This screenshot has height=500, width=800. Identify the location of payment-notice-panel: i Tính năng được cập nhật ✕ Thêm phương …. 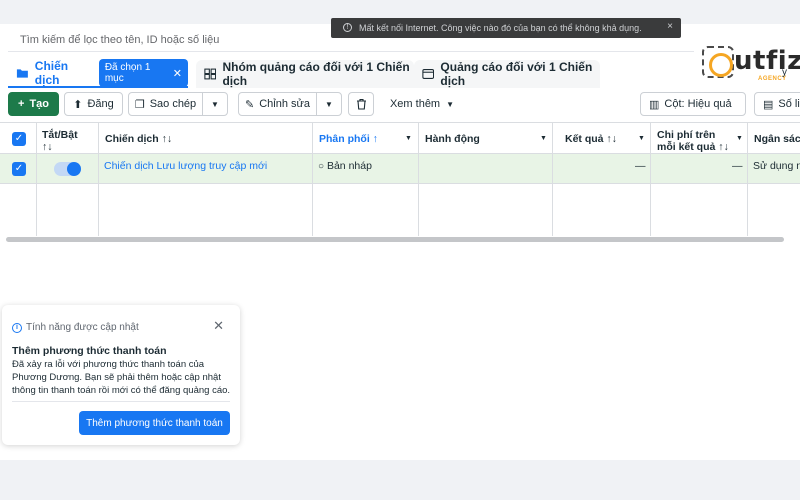
(121, 375).